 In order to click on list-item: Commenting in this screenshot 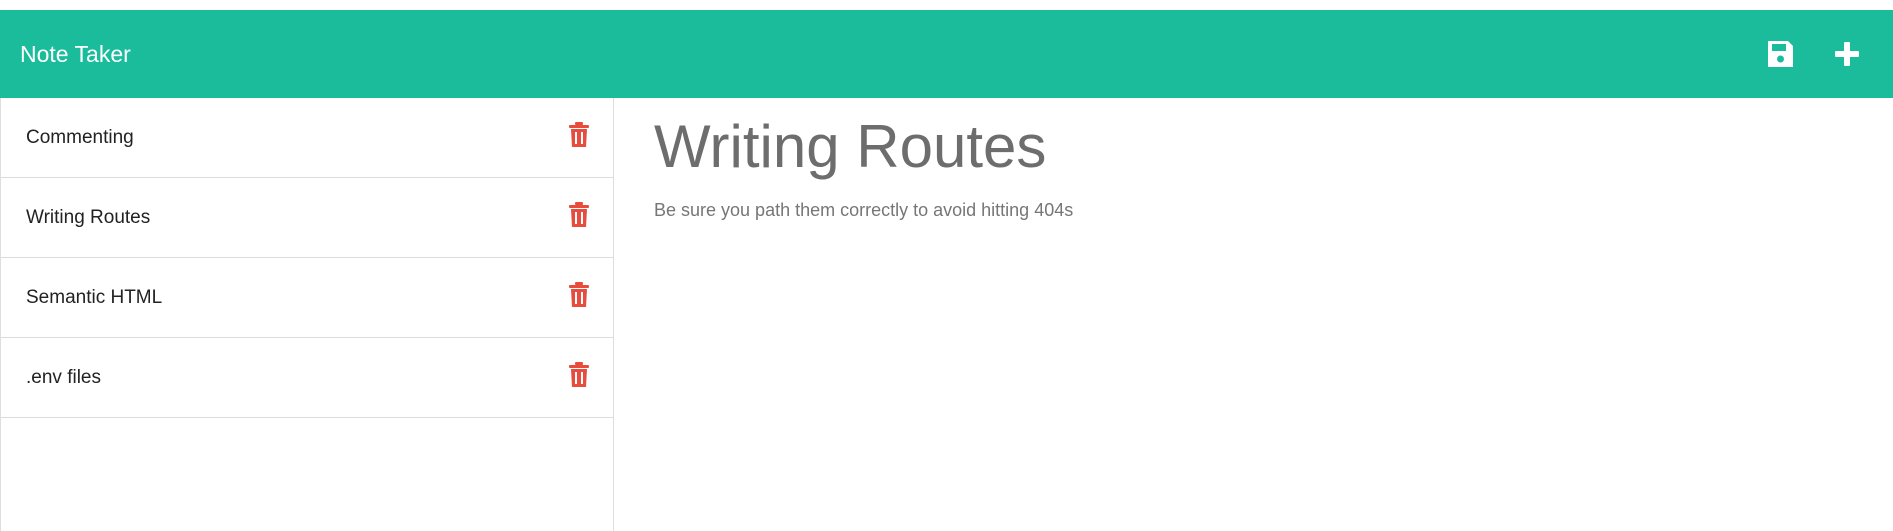, I will do `click(307, 138)`.